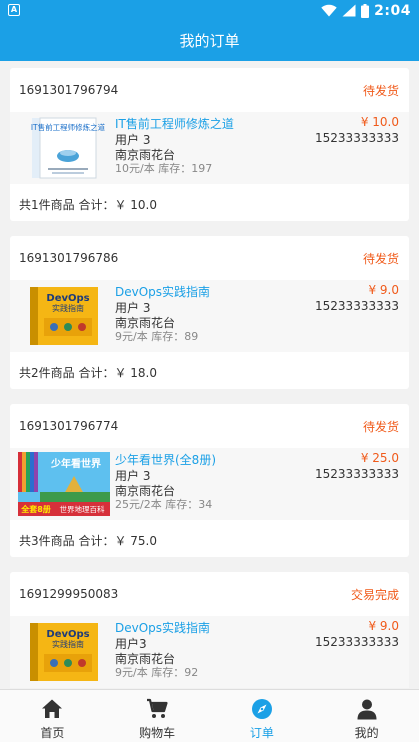 This screenshot has height=742, width=419. Describe the element at coordinates (52, 708) in the screenshot. I see `home-icon` at that location.